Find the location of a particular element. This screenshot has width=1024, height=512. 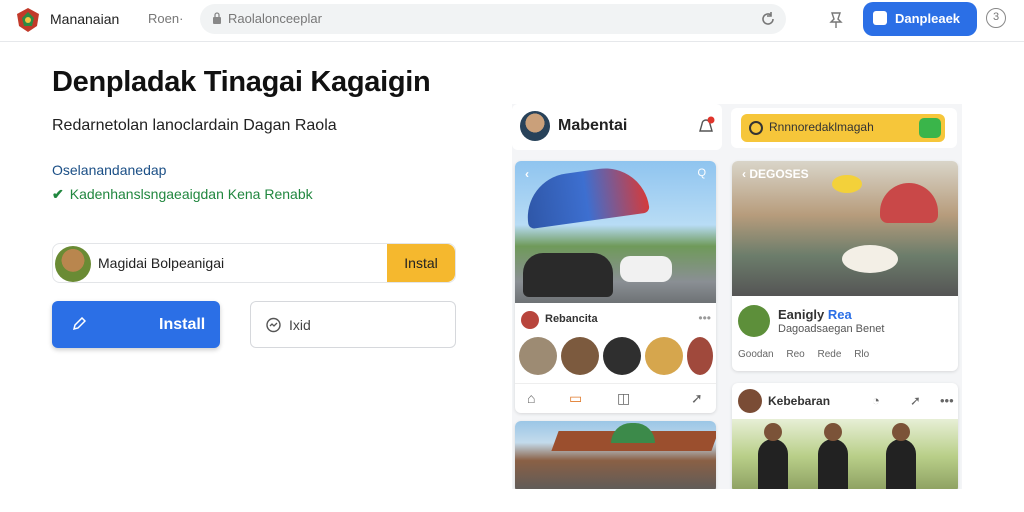

preview-card-umbrella: ‹ Q Rebancita ••• ⌂ ▭ ◫ ➚ is located at coordinates (615, 287).